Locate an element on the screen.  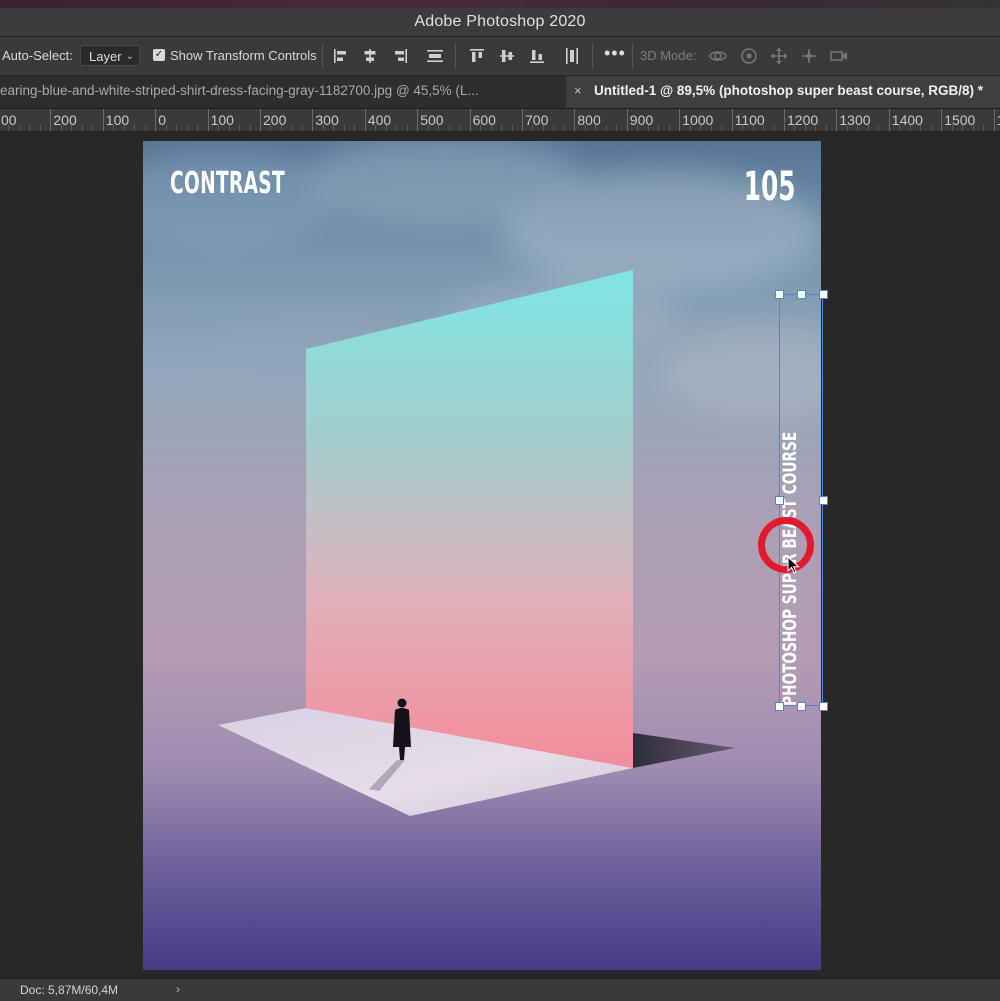
orbit-3d-icon is located at coordinates (718, 56).